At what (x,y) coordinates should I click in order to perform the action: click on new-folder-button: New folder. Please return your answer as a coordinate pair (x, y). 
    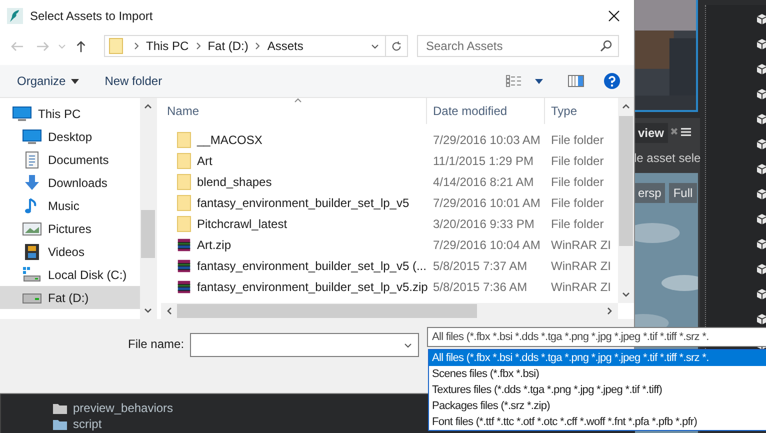
    Looking at the image, I should click on (134, 81).